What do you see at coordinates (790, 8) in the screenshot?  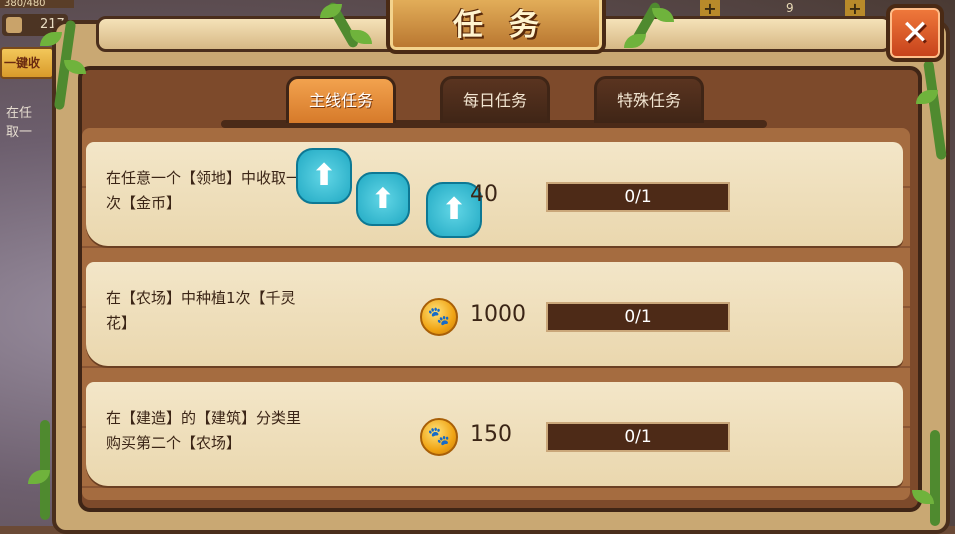 I see `top-right-count: 9` at bounding box center [790, 8].